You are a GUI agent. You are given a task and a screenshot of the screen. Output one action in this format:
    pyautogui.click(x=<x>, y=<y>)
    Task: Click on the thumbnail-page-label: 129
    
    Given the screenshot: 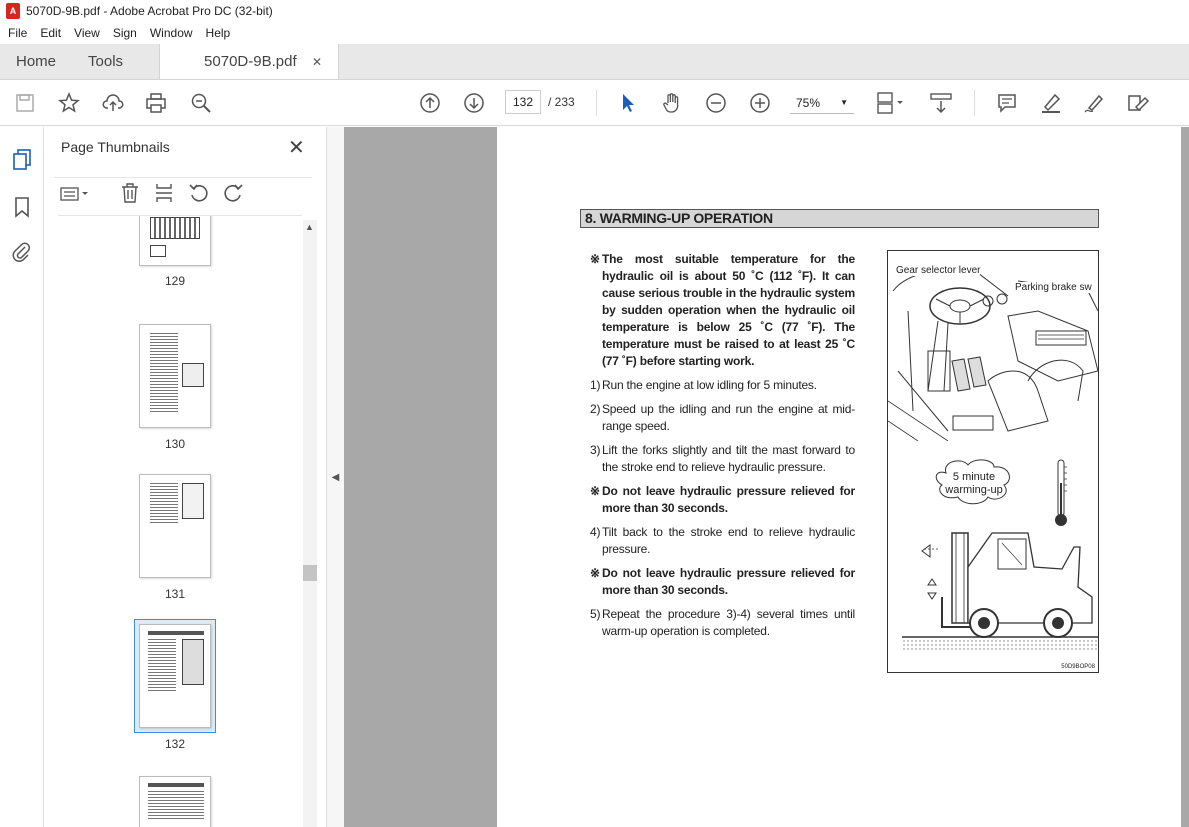 What is the action you would take?
    pyautogui.click(x=175, y=281)
    